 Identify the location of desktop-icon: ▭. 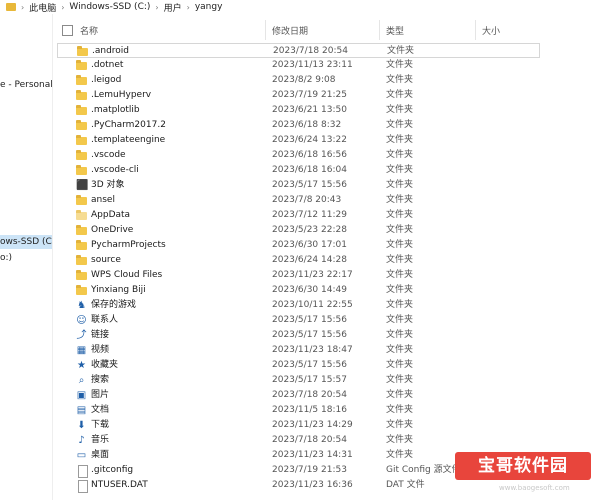
(81, 455).